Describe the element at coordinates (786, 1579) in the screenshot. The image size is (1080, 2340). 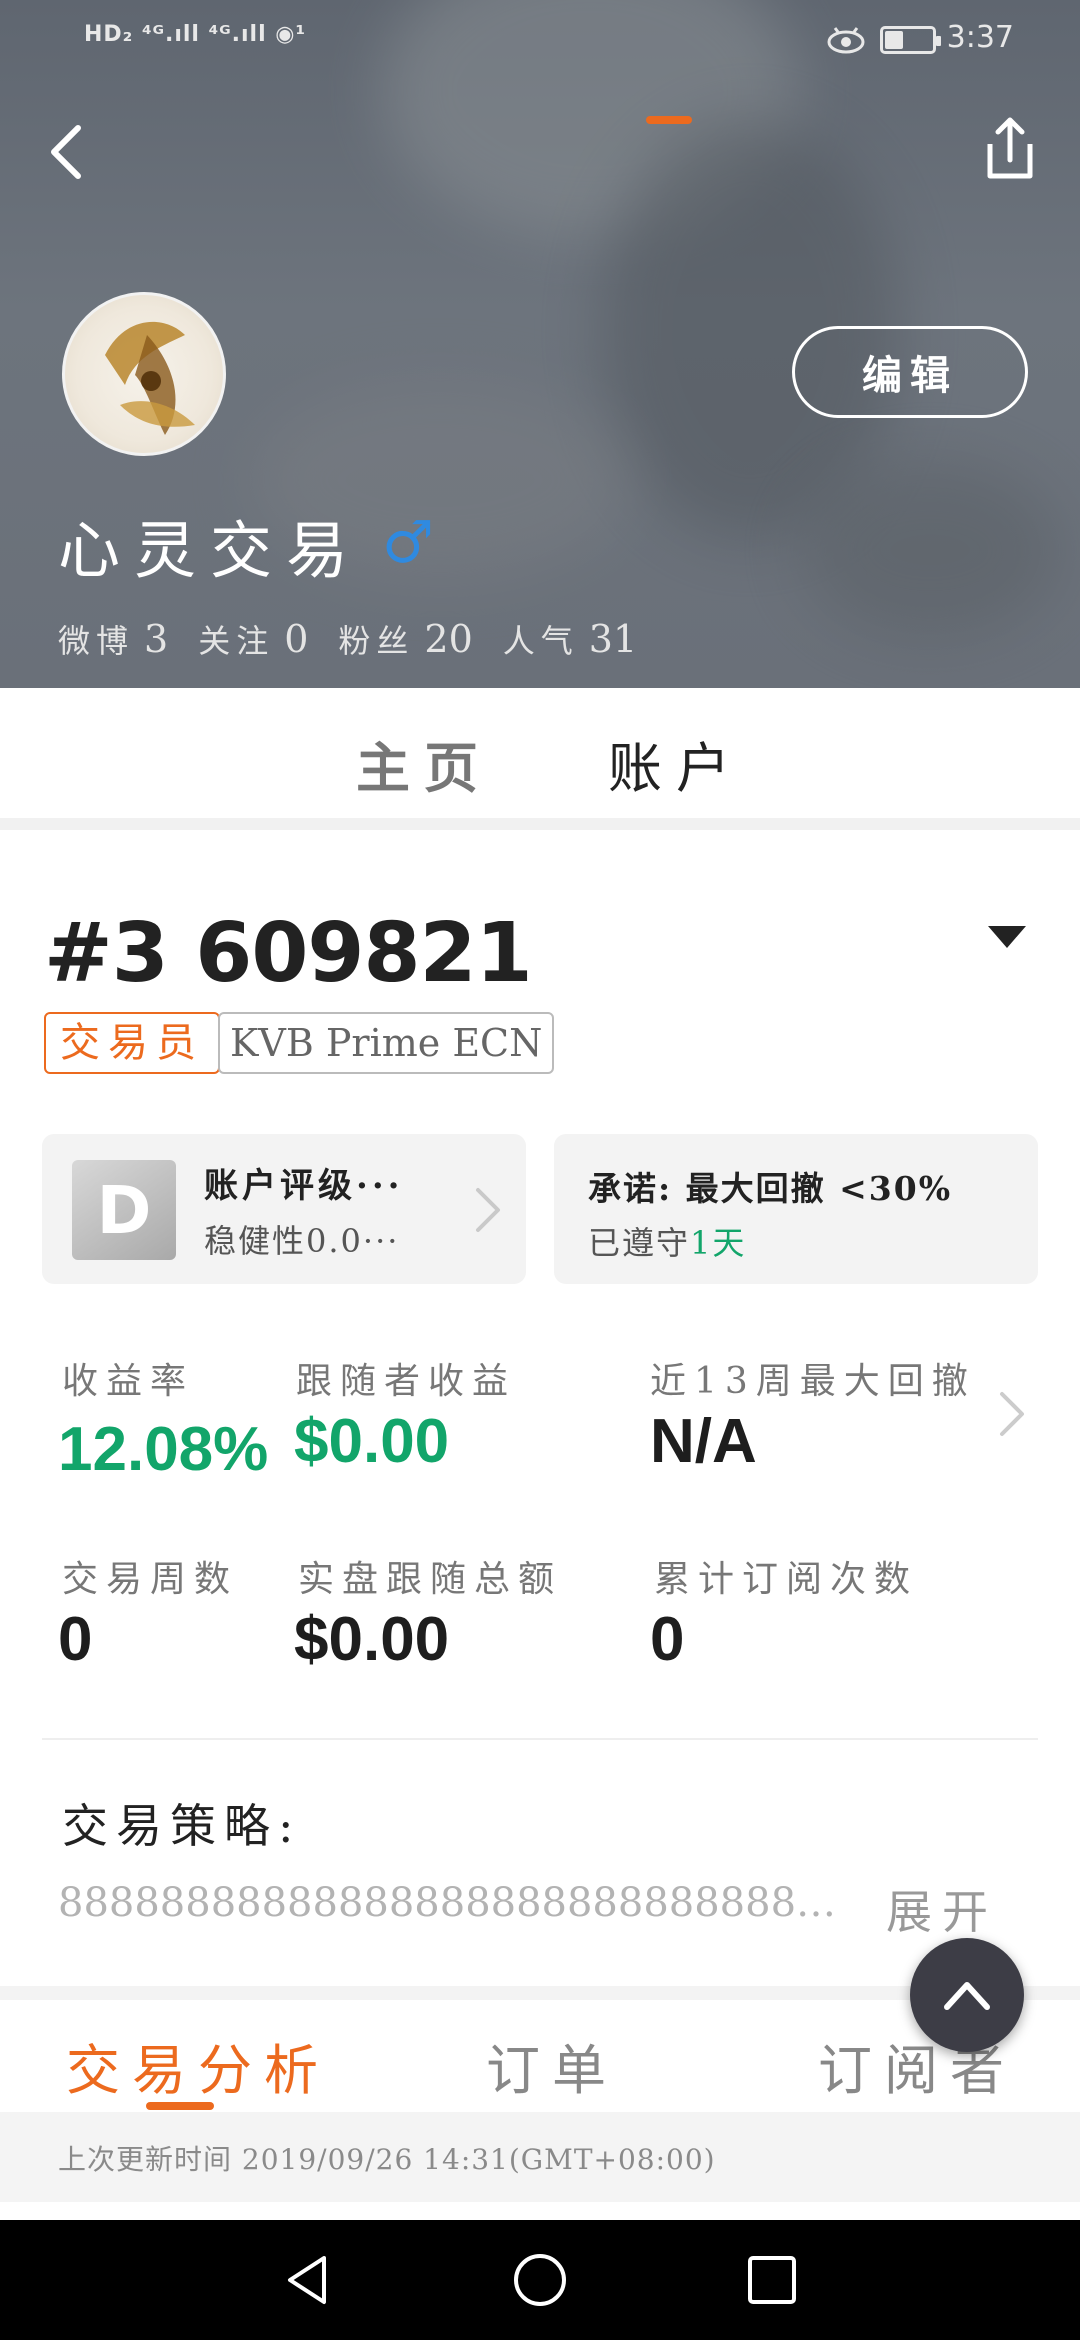
I see `metric-subscriptions-label: 累计订阅次数` at that location.